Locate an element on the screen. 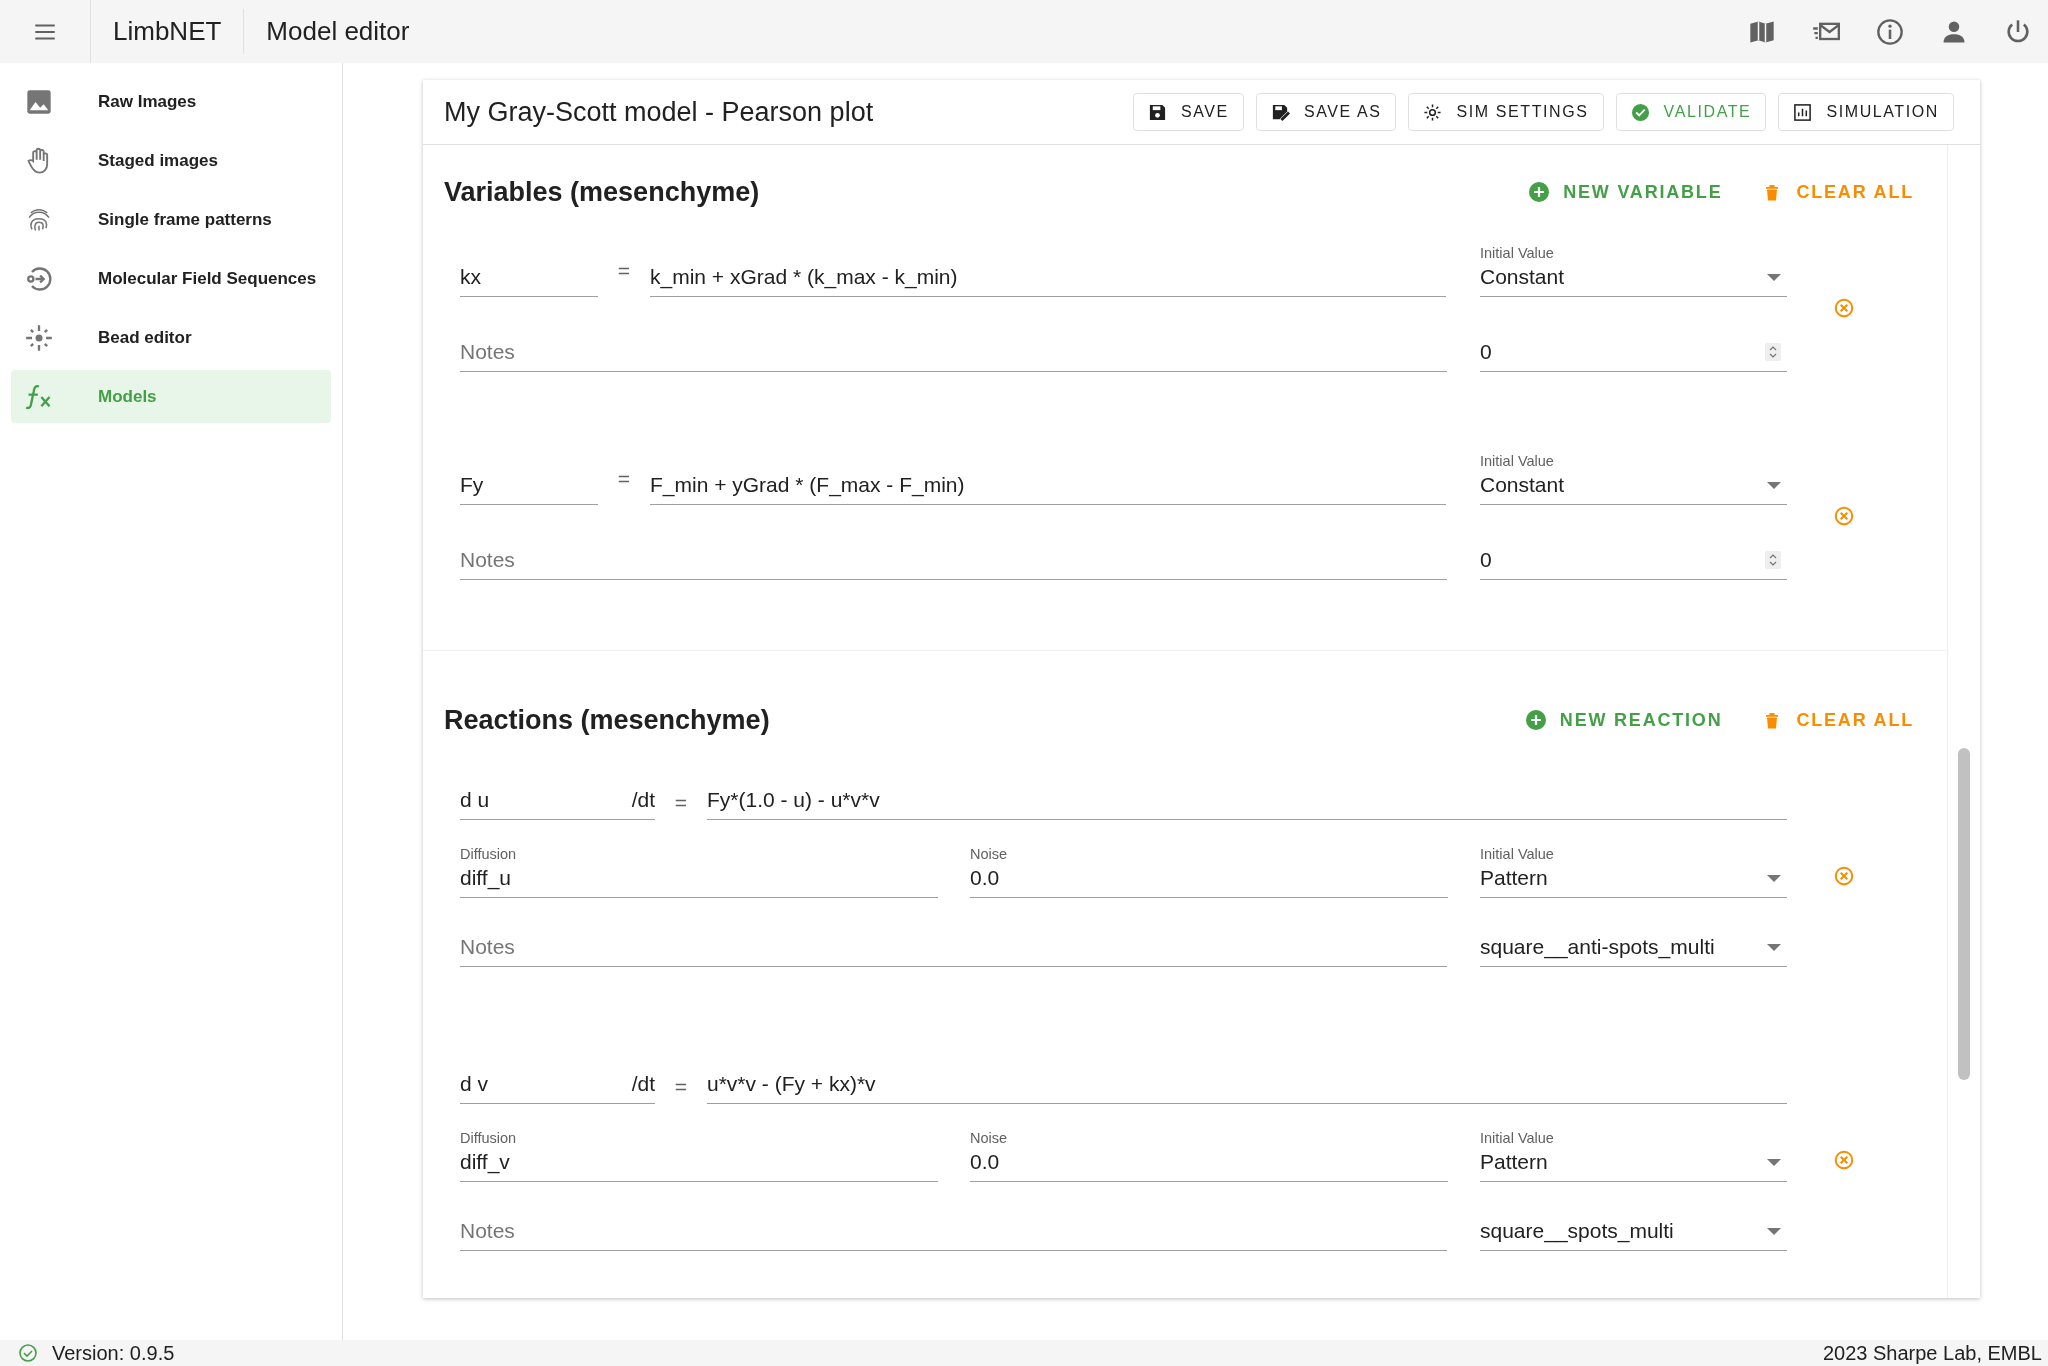 This screenshot has width=2048, height=1366. diffusion-field: Diffusion diff_u is located at coordinates (699, 871).